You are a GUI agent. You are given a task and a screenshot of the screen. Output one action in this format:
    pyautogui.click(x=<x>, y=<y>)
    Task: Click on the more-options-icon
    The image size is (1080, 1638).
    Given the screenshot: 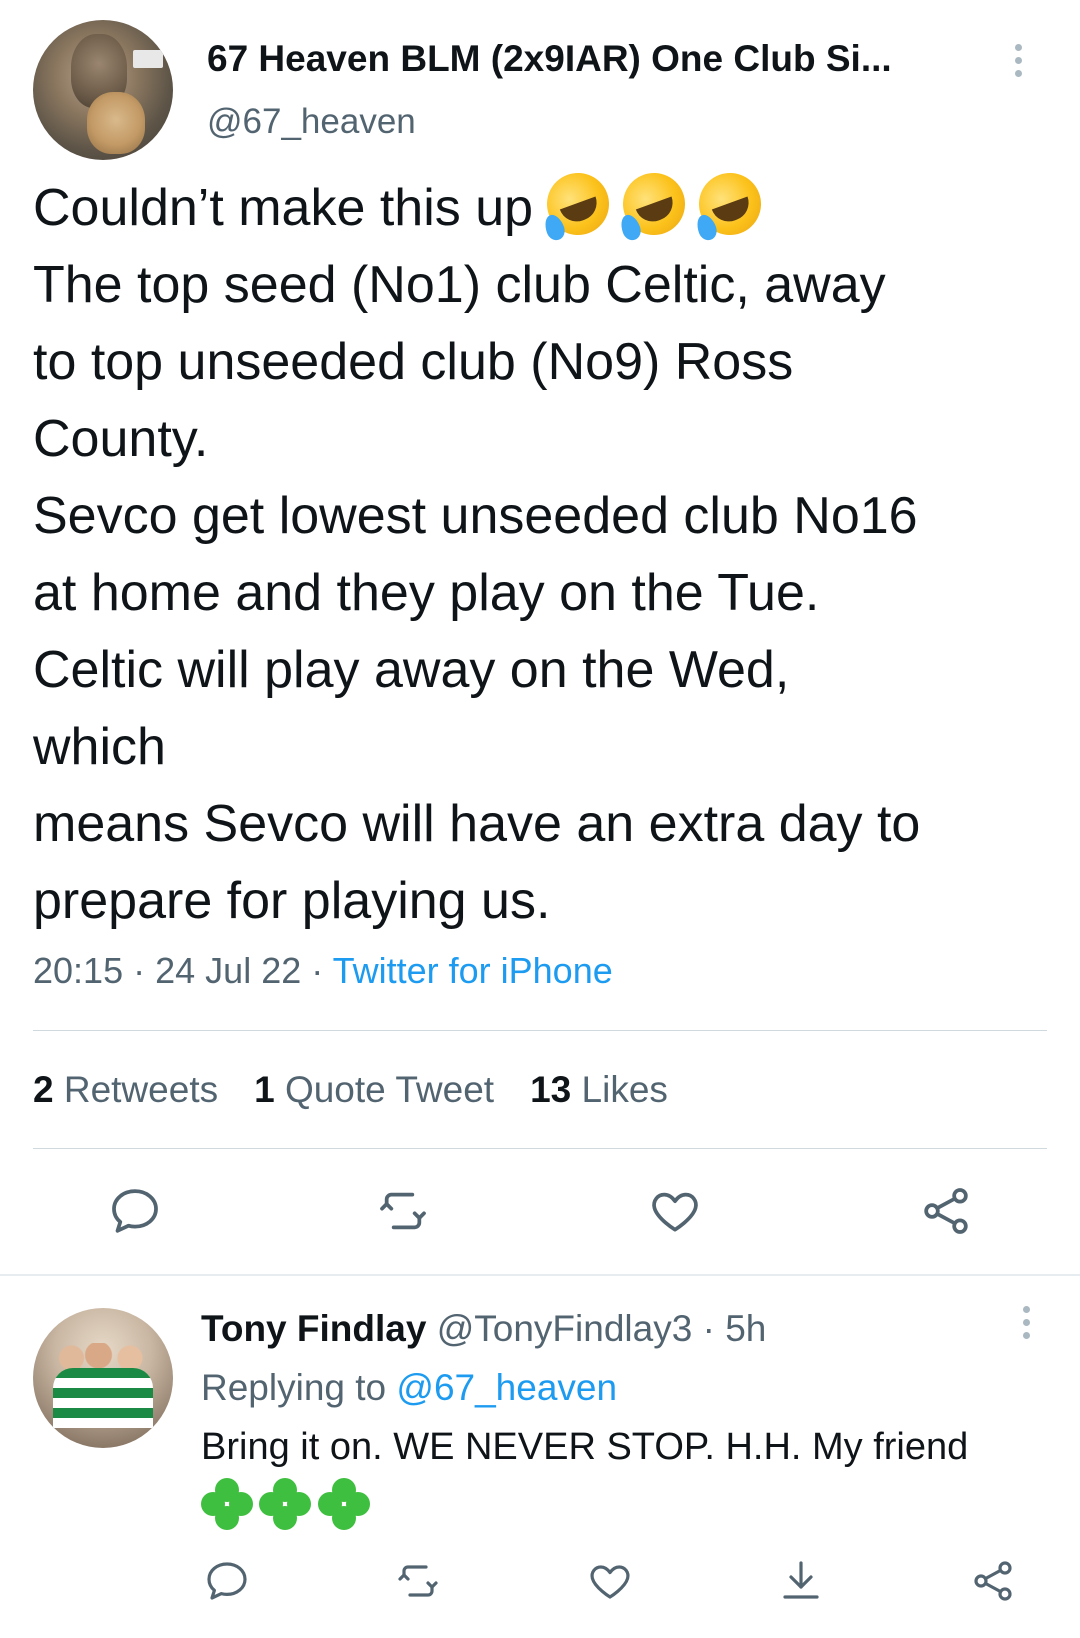 What is the action you would take?
    pyautogui.click(x=1019, y=63)
    